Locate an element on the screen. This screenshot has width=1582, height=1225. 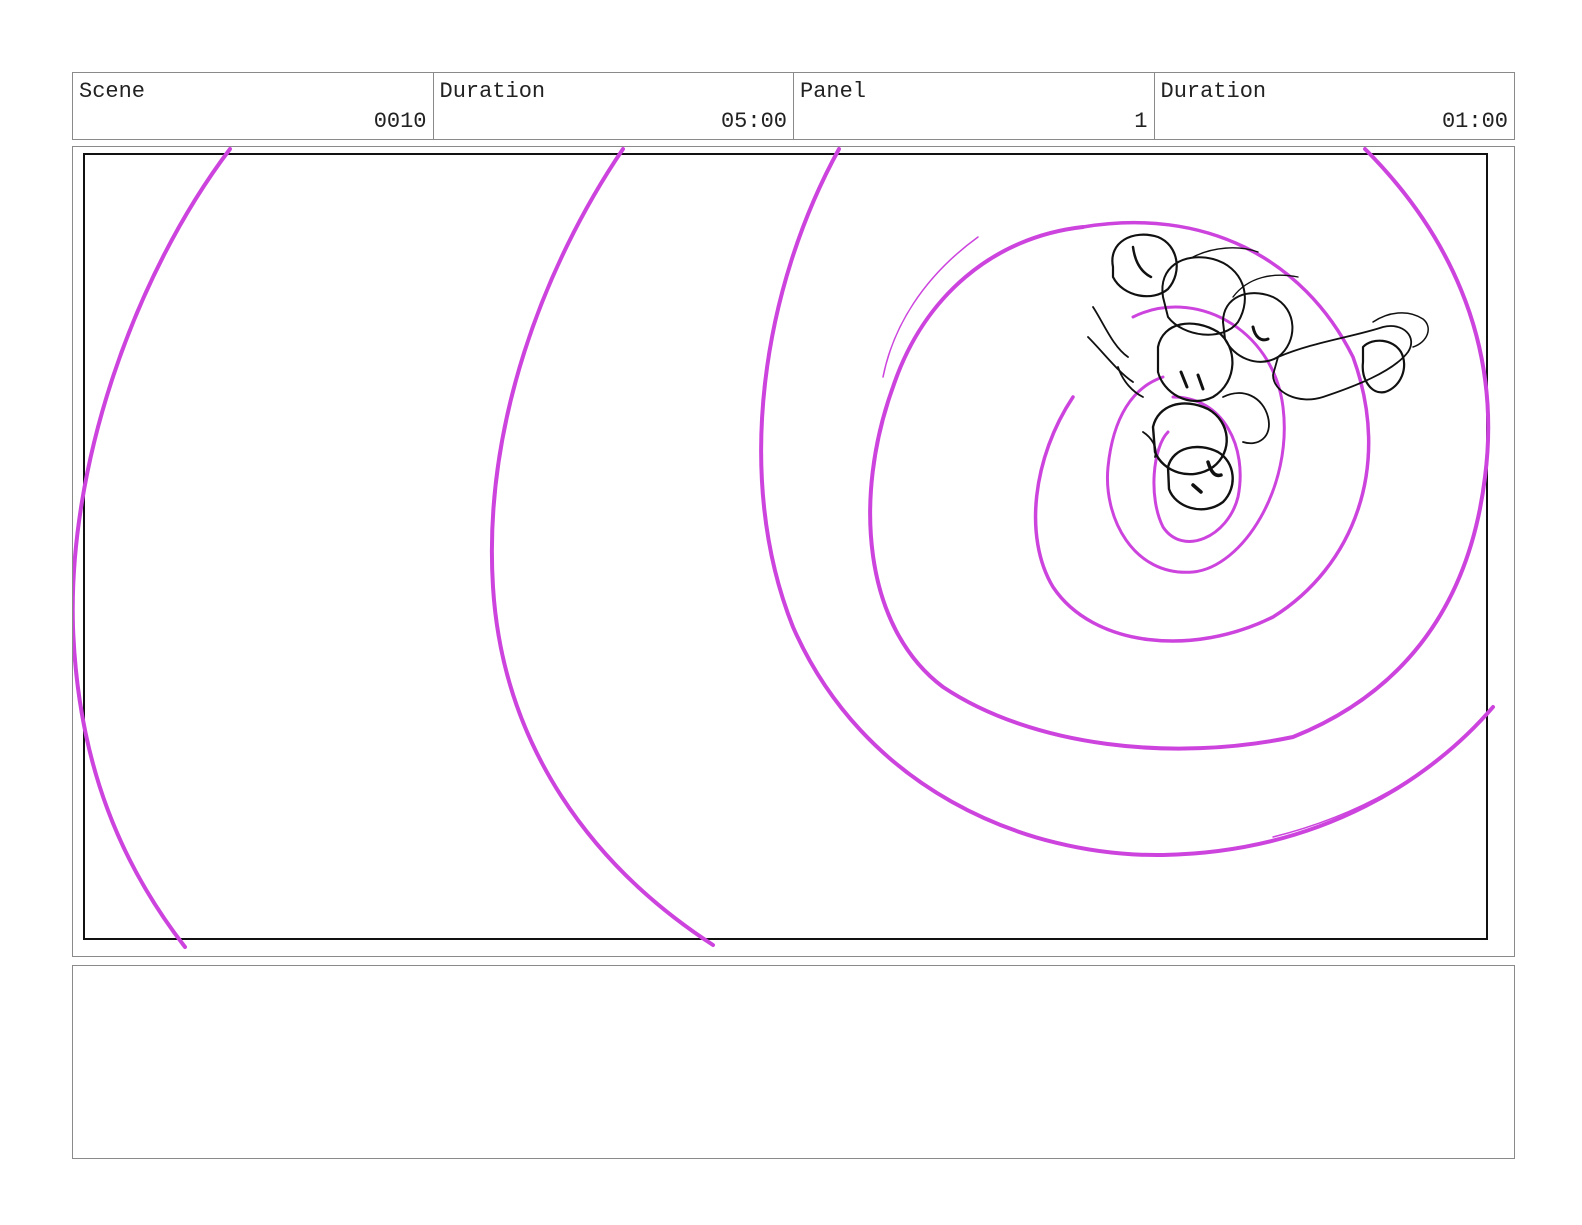
spiral-arc-faint-top is located at coordinates (930, 307).